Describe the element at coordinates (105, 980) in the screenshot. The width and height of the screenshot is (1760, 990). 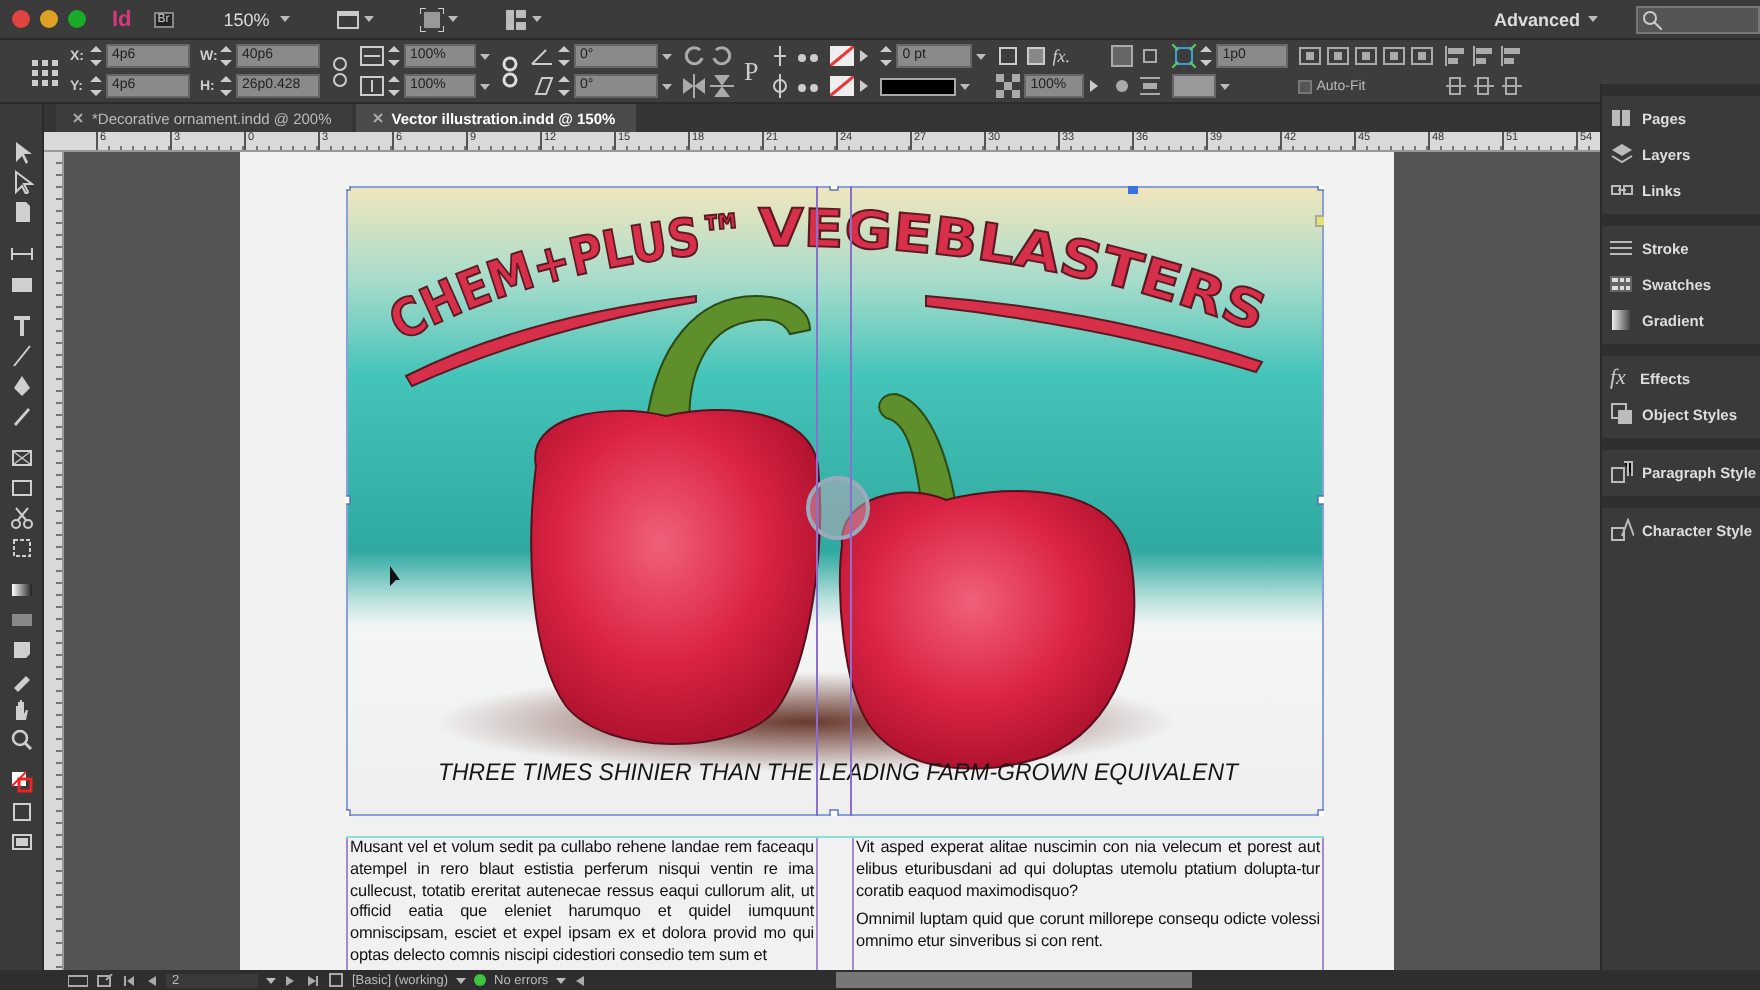
I see `open-page-icon` at that location.